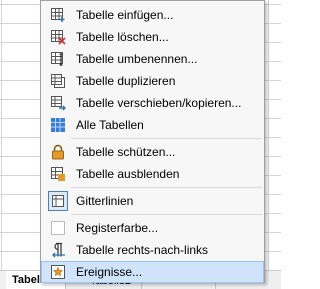 Image resolution: width=320 pixels, height=289 pixels. What do you see at coordinates (58, 81) in the screenshot?
I see `duplicate-sheet-icon` at bounding box center [58, 81].